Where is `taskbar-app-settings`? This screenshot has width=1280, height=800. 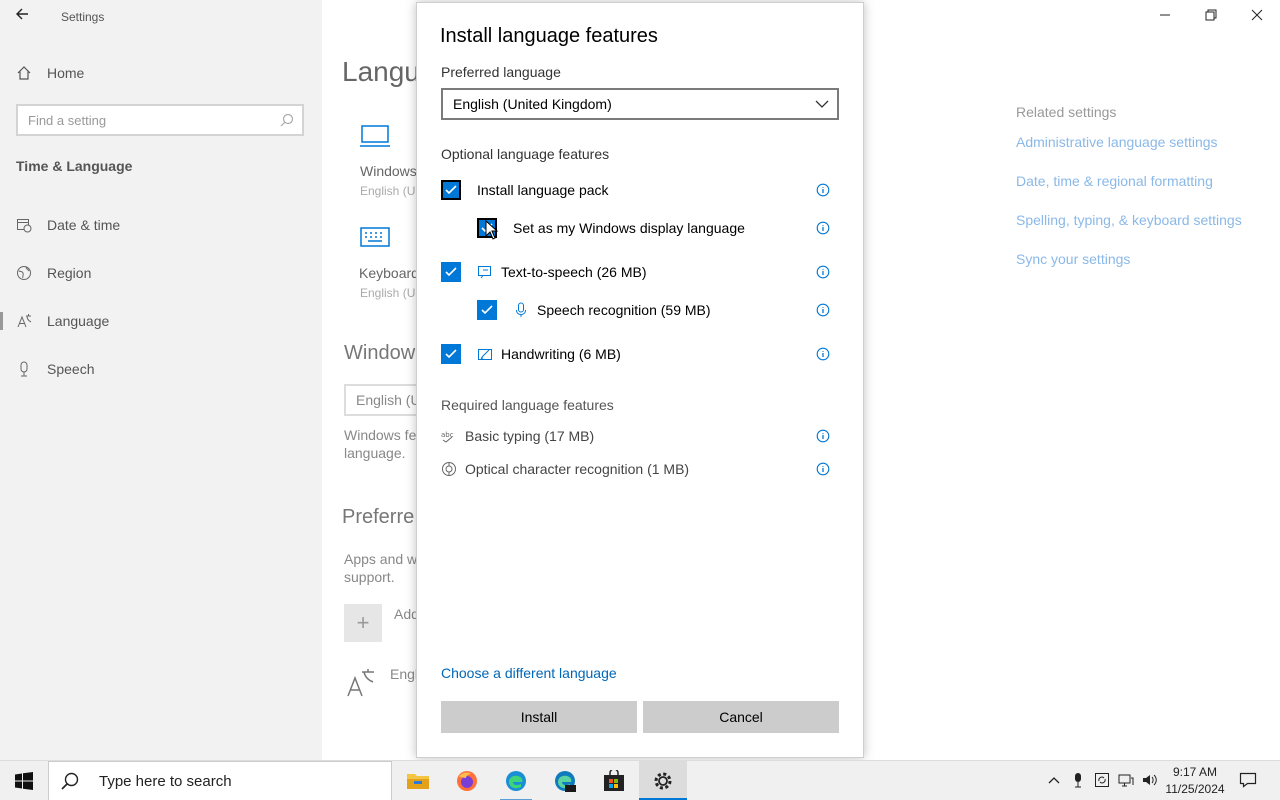
taskbar-app-settings is located at coordinates (663, 780).